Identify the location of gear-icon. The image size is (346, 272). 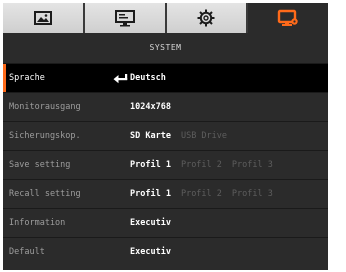
(206, 18).